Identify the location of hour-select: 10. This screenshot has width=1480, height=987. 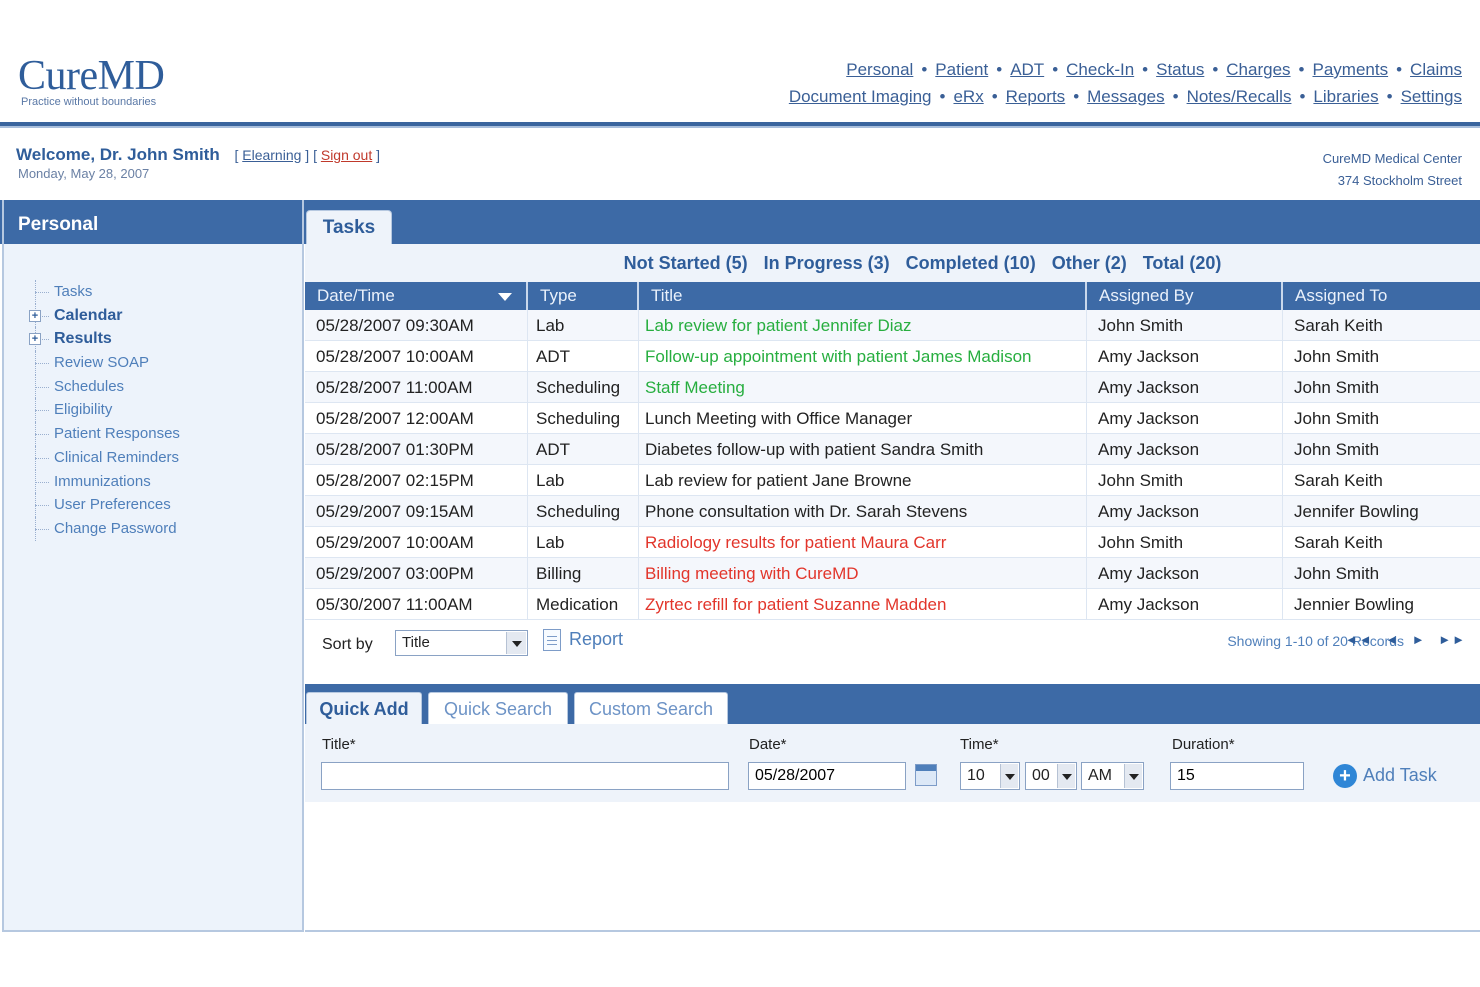
(990, 776).